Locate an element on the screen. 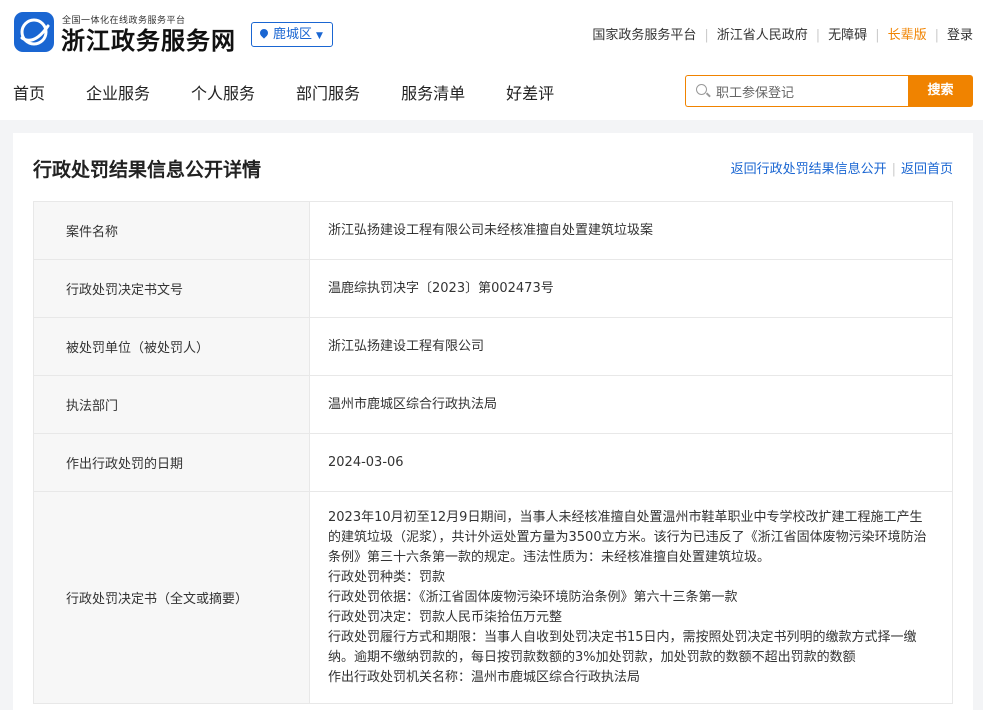  link-elderly-mode: 长辈版 is located at coordinates (907, 35).